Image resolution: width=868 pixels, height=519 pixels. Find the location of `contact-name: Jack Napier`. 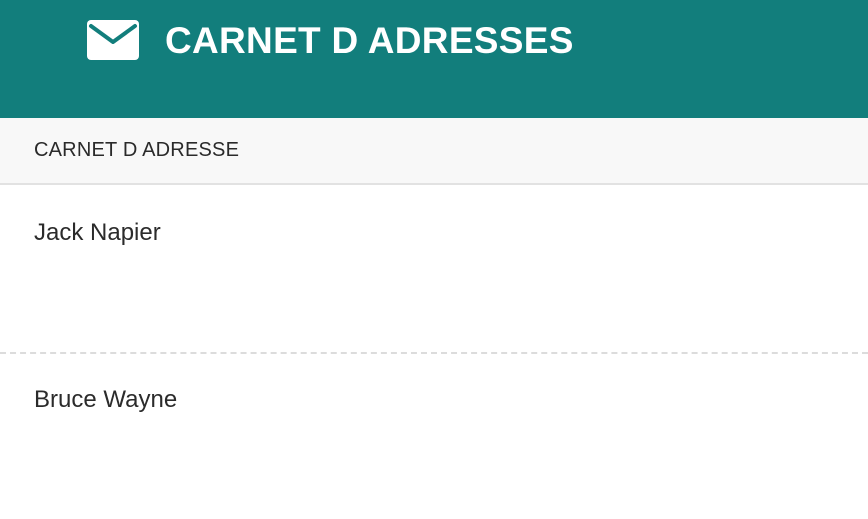

contact-name: Jack Napier is located at coordinates (97, 232).